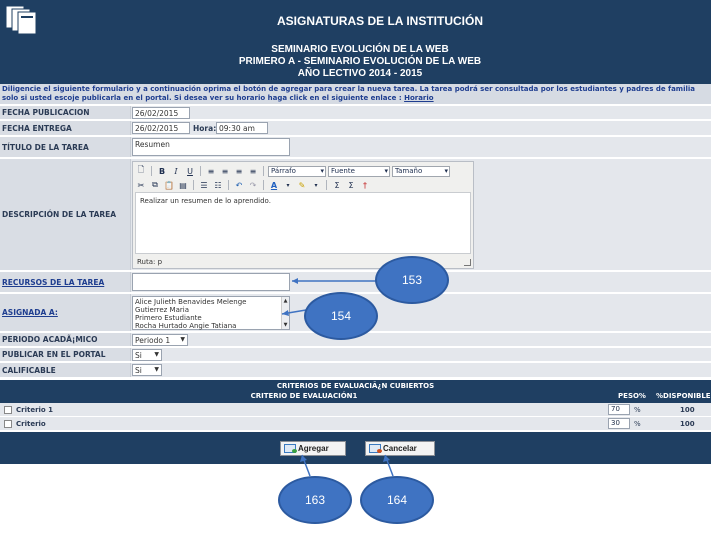 The height and width of the screenshot is (536, 711). Describe the element at coordinates (412, 280) in the screenshot. I see `annotation-153: 153` at that location.